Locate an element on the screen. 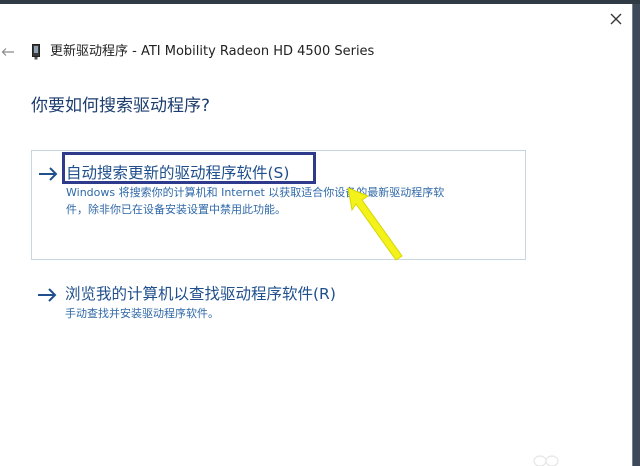 The height and width of the screenshot is (466, 640). option-browse-computer-desc: 手动查找并安装驱动程序软件。 is located at coordinates (142, 313).